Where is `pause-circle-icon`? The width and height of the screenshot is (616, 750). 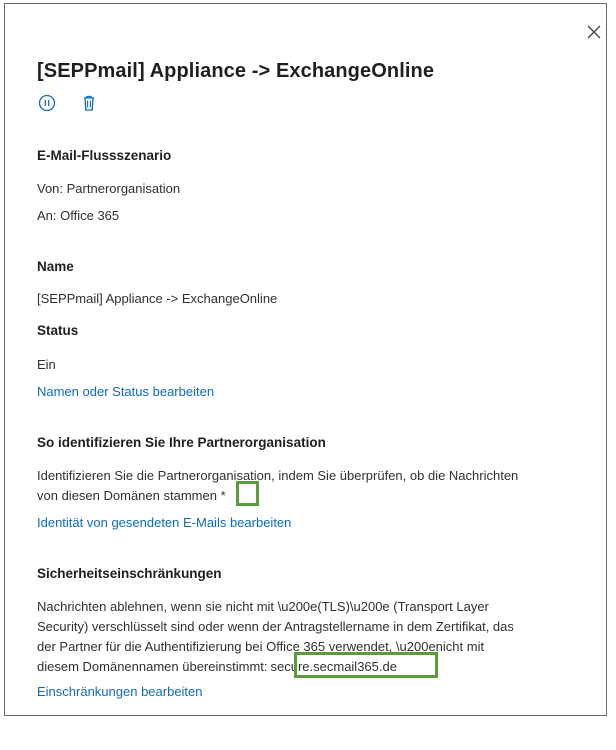
pause-circle-icon is located at coordinates (47, 103).